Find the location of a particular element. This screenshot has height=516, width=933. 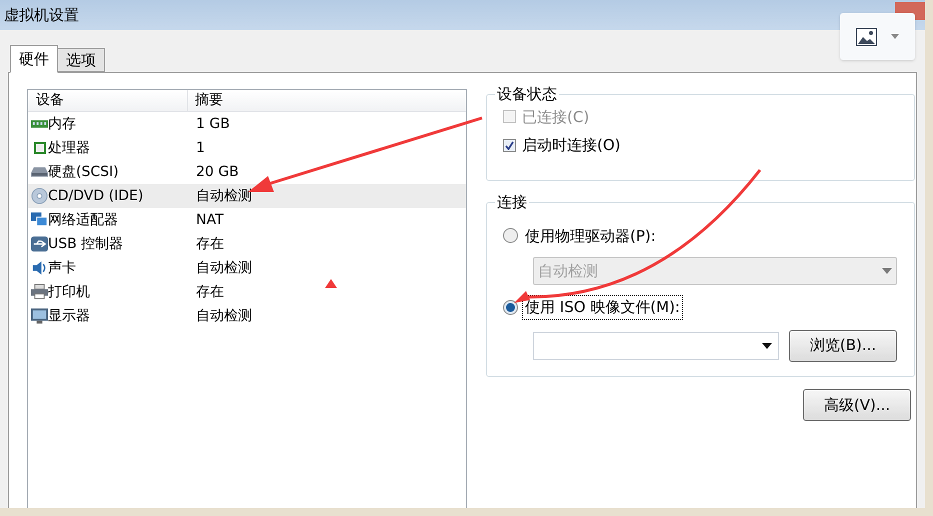

device-row: 处理器 1 is located at coordinates (247, 148).